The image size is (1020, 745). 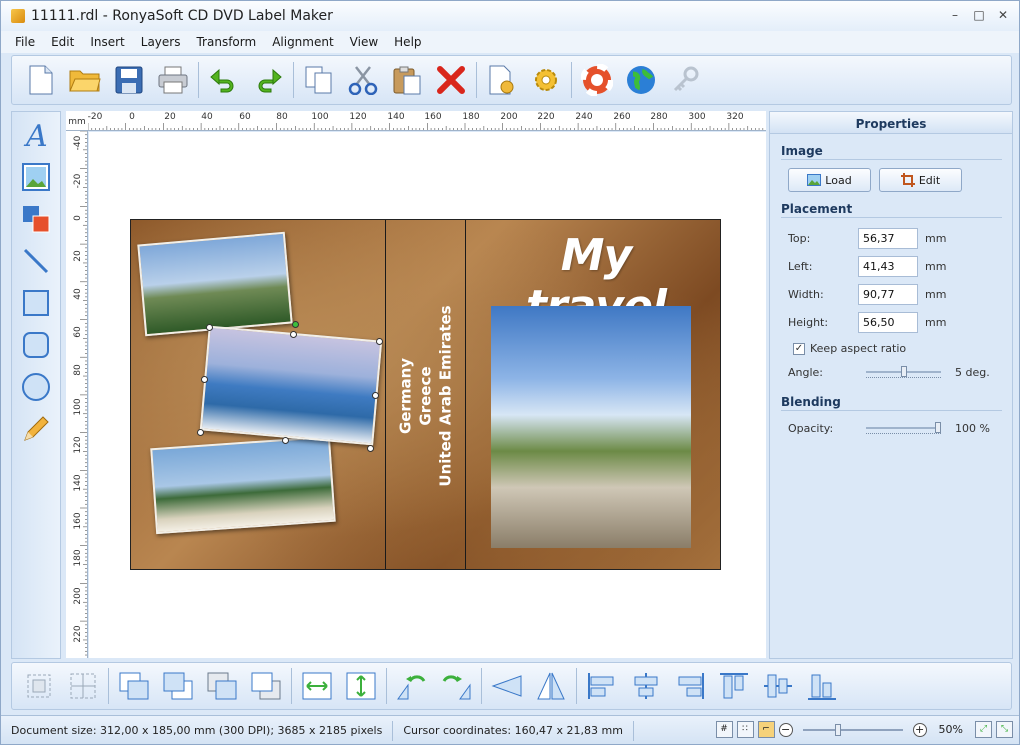 What do you see at coordinates (938, 427) in the screenshot?
I see `opacity-slider-thumb` at bounding box center [938, 427].